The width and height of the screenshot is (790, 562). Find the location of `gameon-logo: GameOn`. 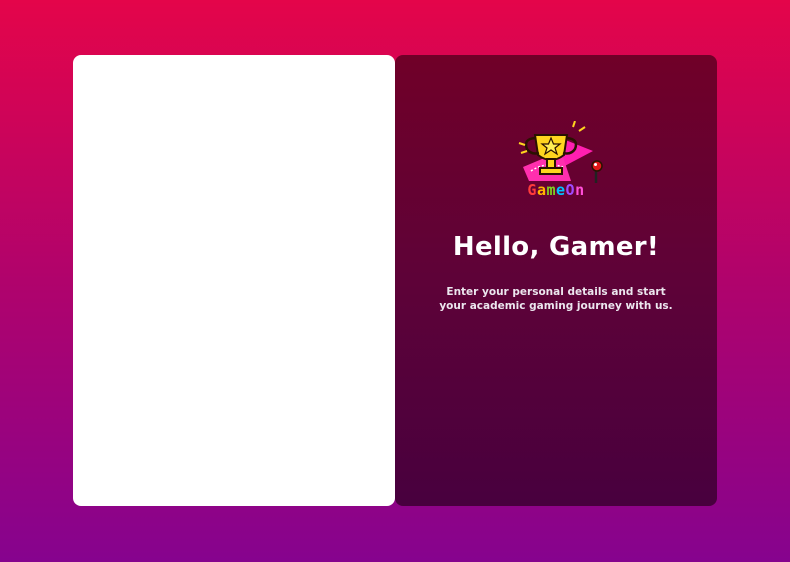

gameon-logo: GameOn is located at coordinates (556, 162).